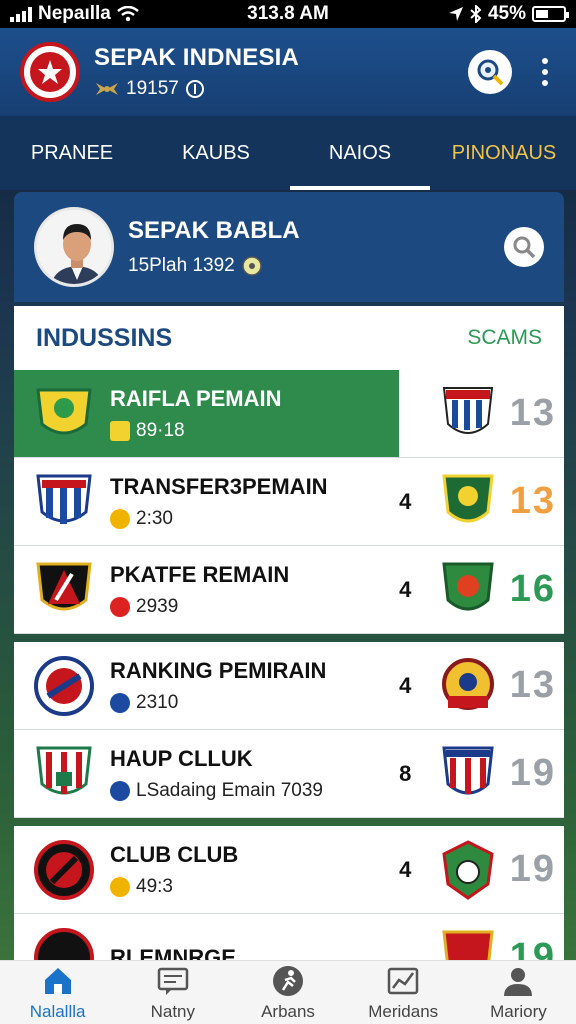  I want to click on club-name: PKATFE REMAIN, so click(200, 574).